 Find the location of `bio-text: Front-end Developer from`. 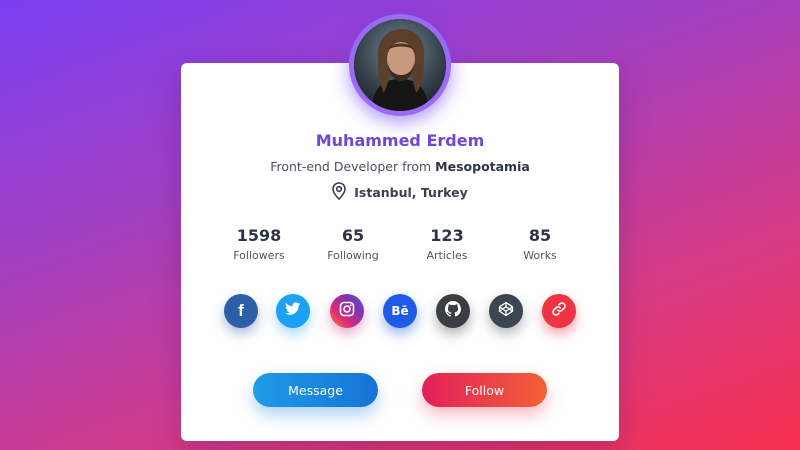

bio-text: Front-end Developer from is located at coordinates (353, 166).